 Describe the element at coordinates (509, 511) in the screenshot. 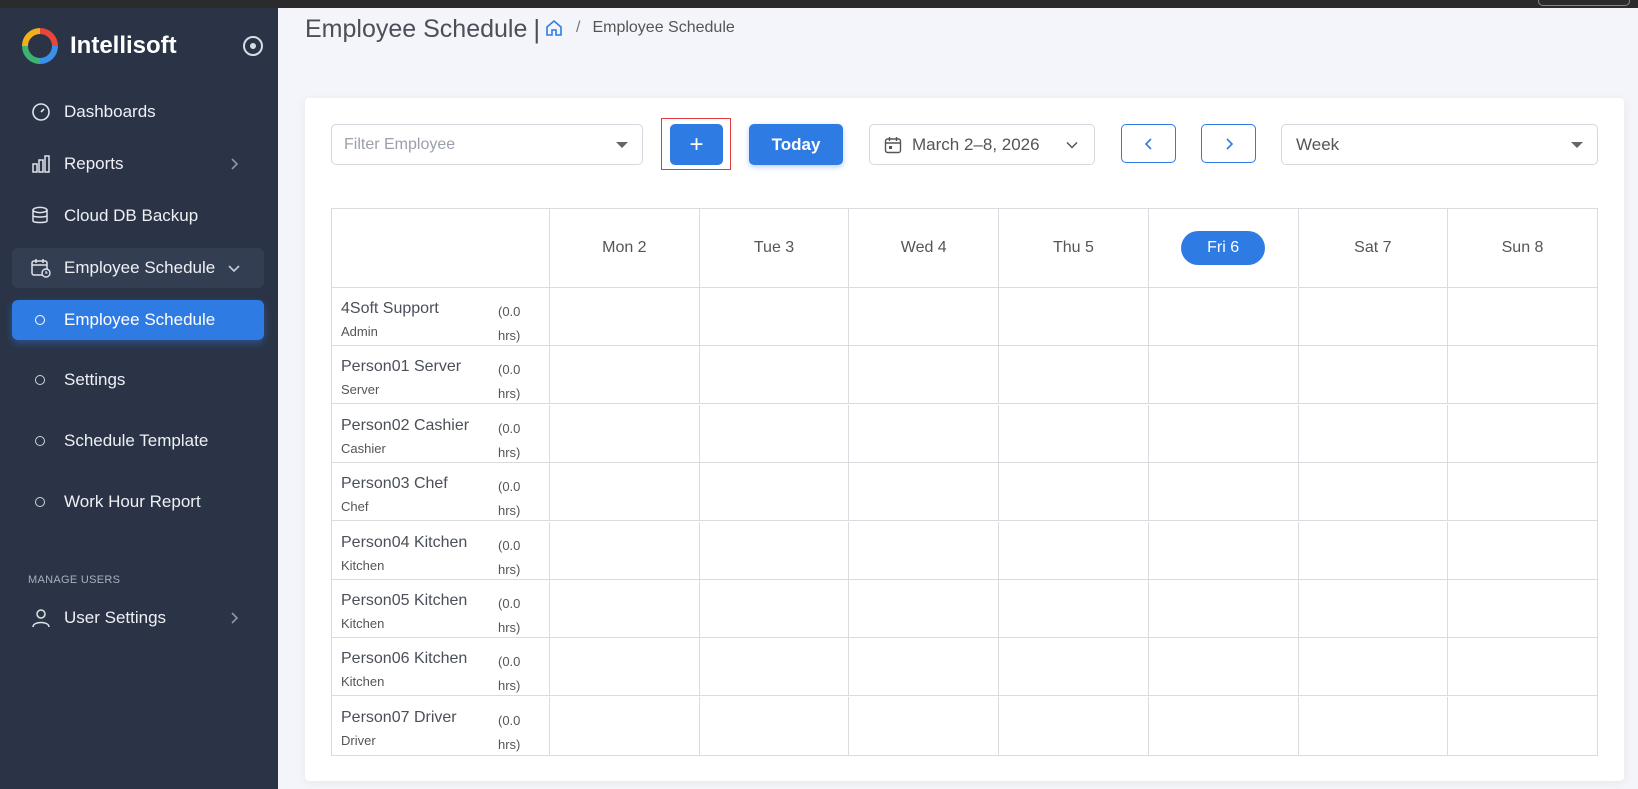

I see `employee-hours-unit: hrs)` at that location.